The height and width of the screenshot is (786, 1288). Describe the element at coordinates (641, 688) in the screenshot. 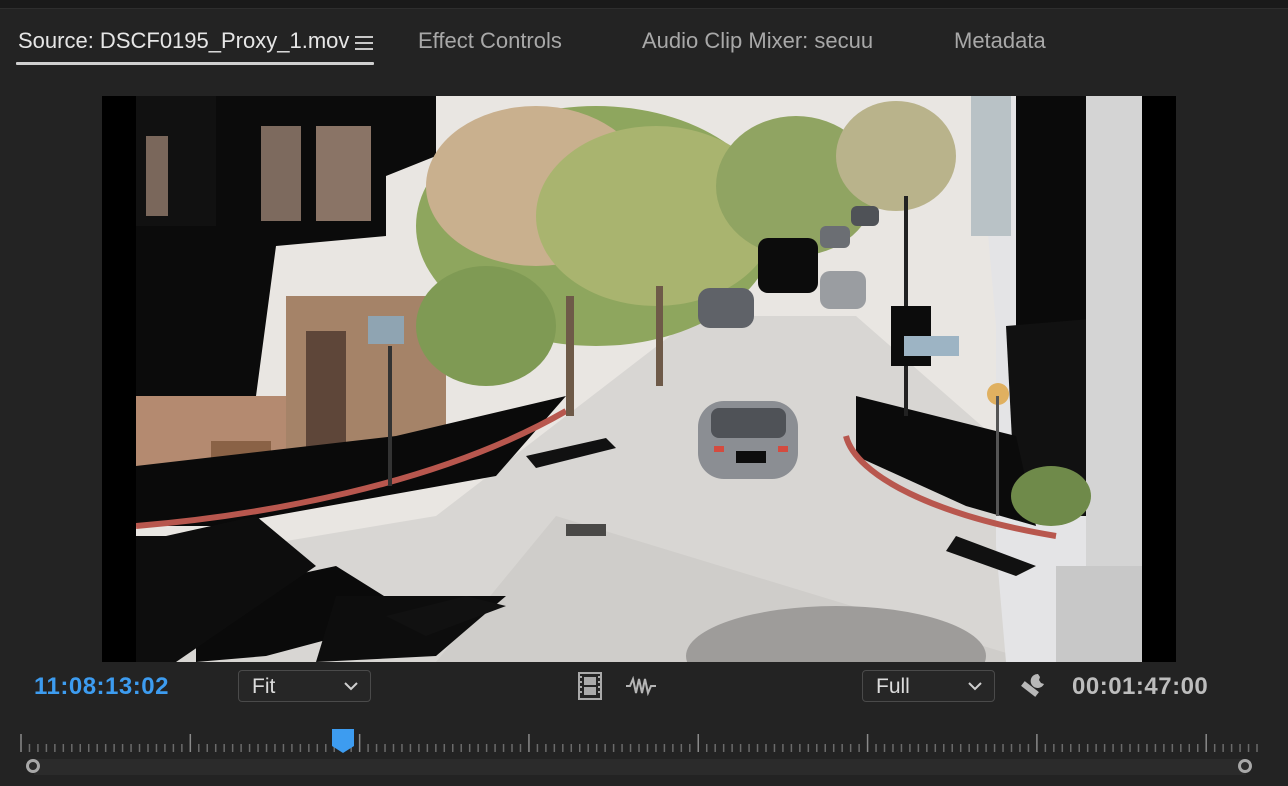

I see `audio-waveform-icon` at that location.